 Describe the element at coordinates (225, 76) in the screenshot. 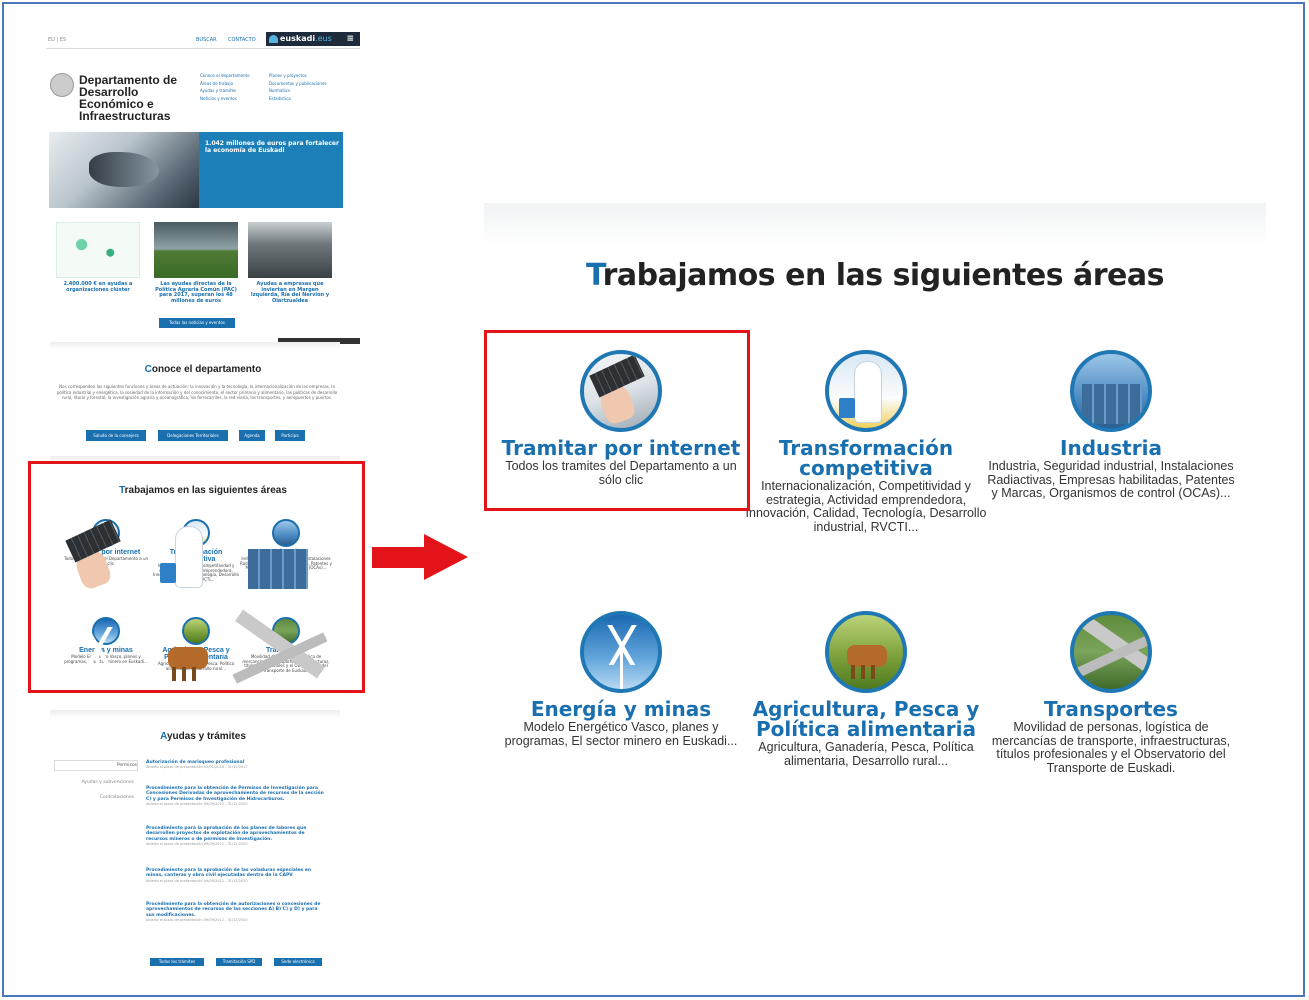

I see `dept-link: Conoce el departamento` at that location.